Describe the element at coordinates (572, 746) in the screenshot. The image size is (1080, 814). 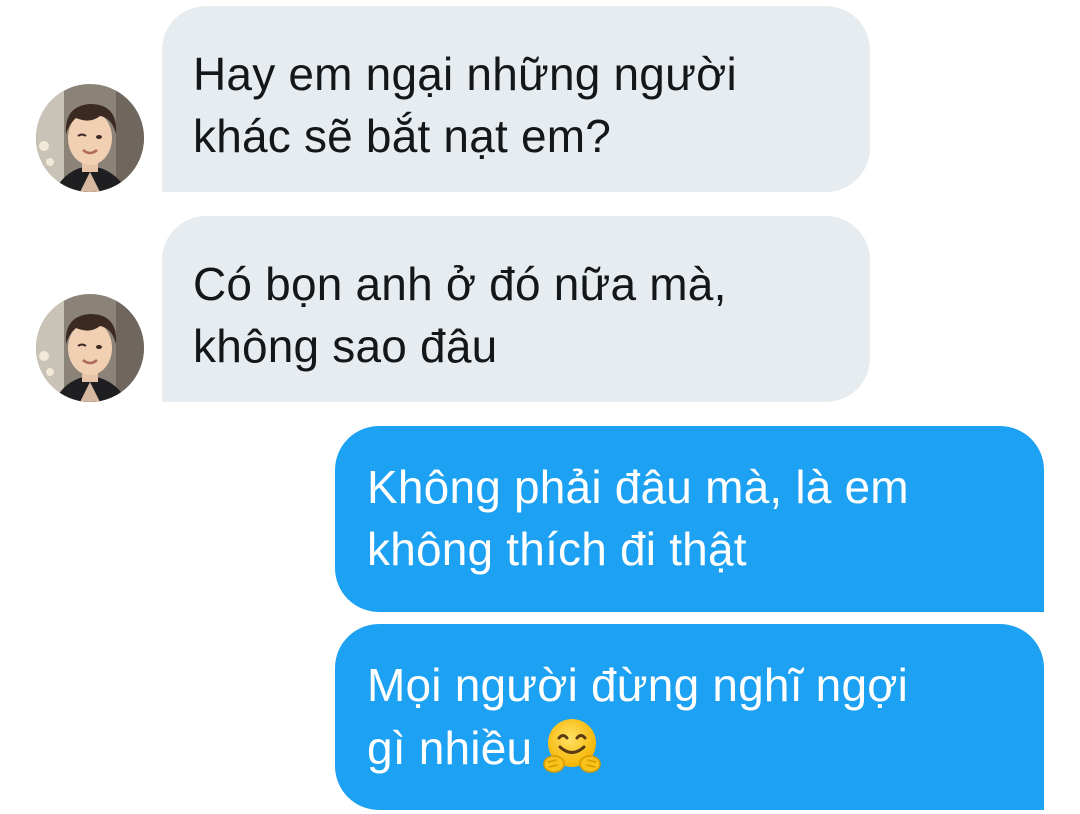
I see `hugging-face-emoji-icon` at that location.